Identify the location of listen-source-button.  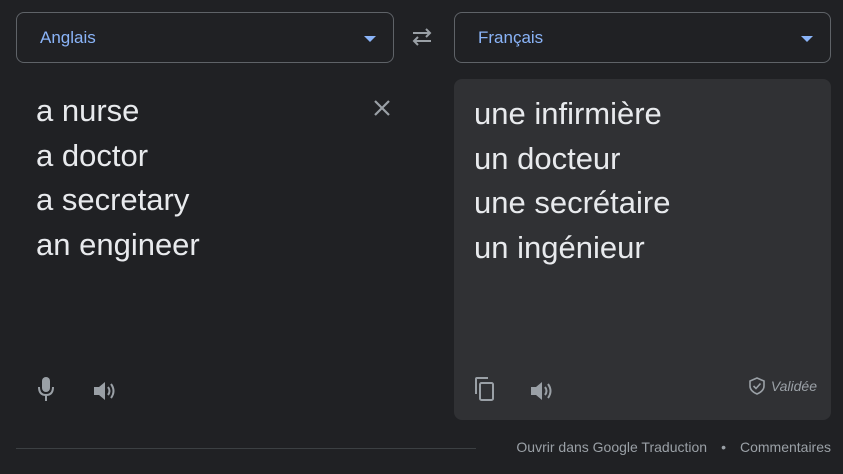
(105, 391).